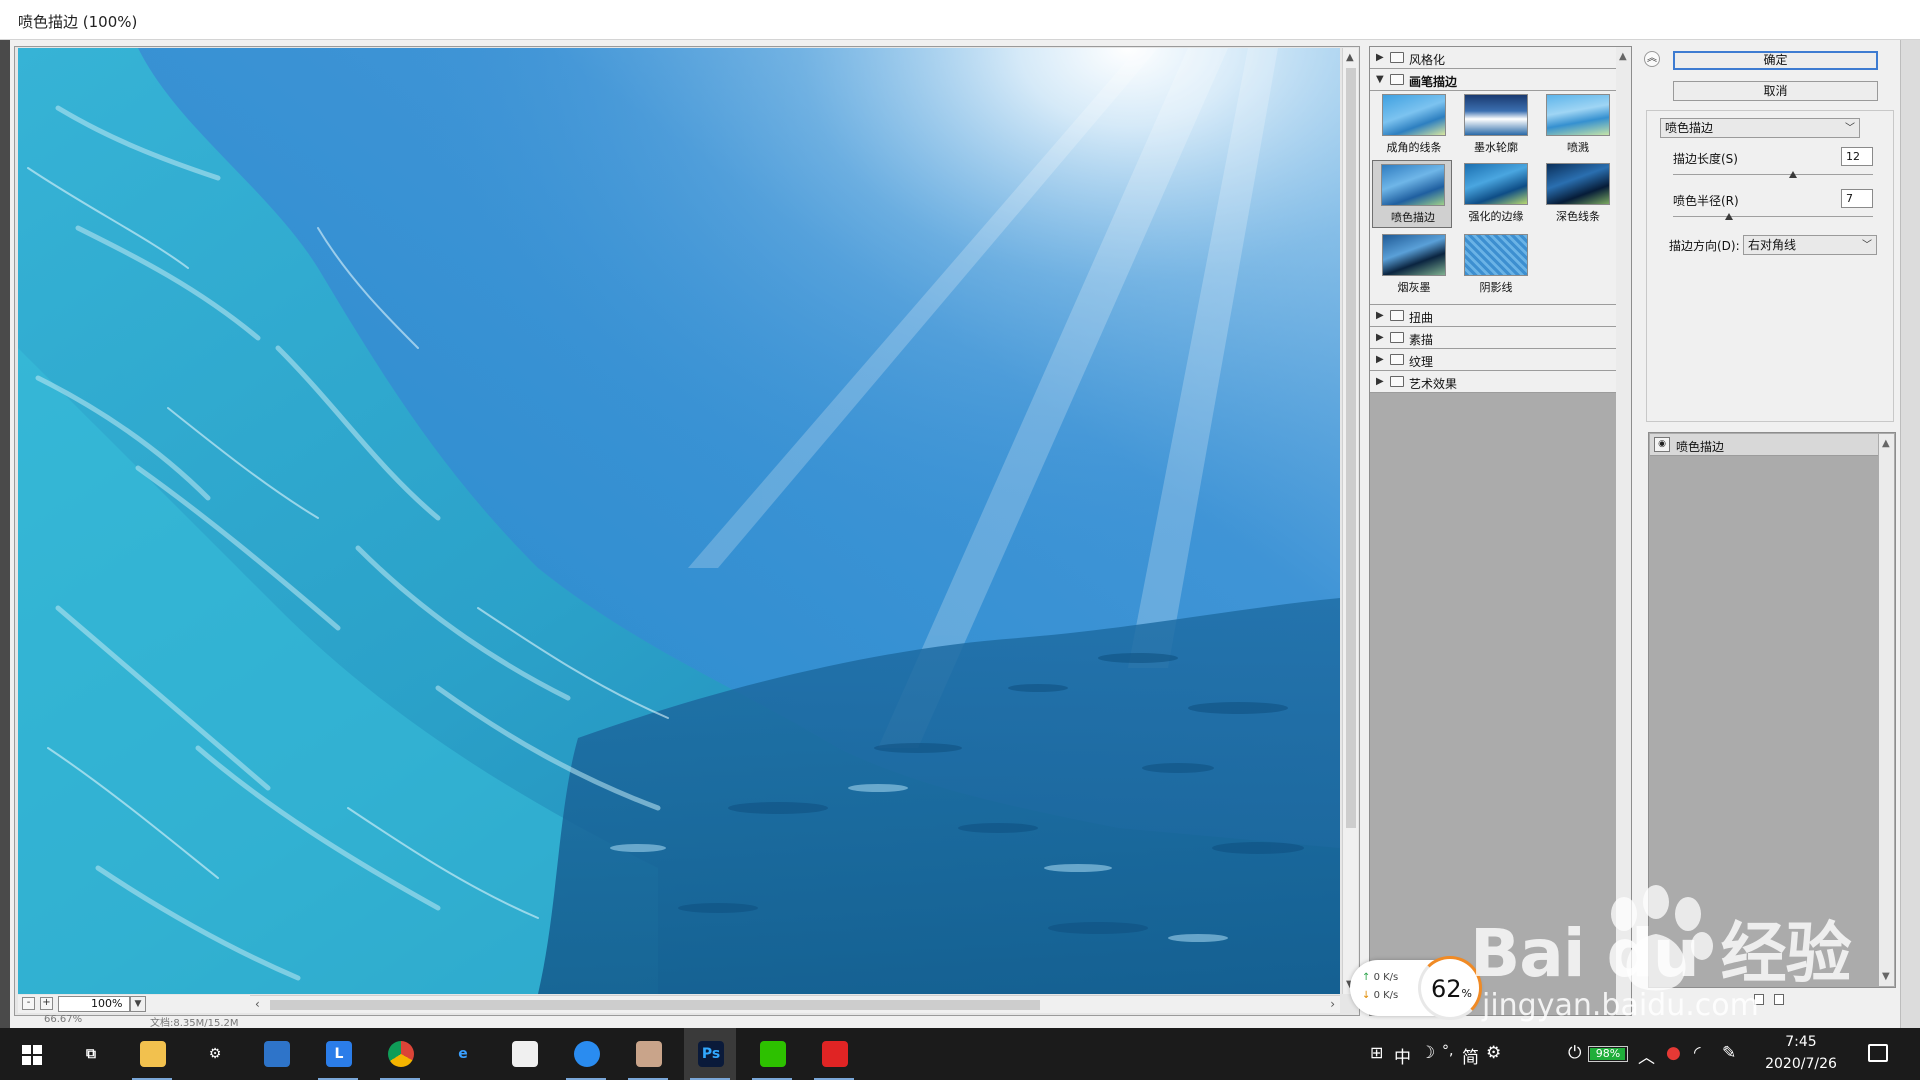  I want to click on spray-radius-input: 7, so click(1857, 198).